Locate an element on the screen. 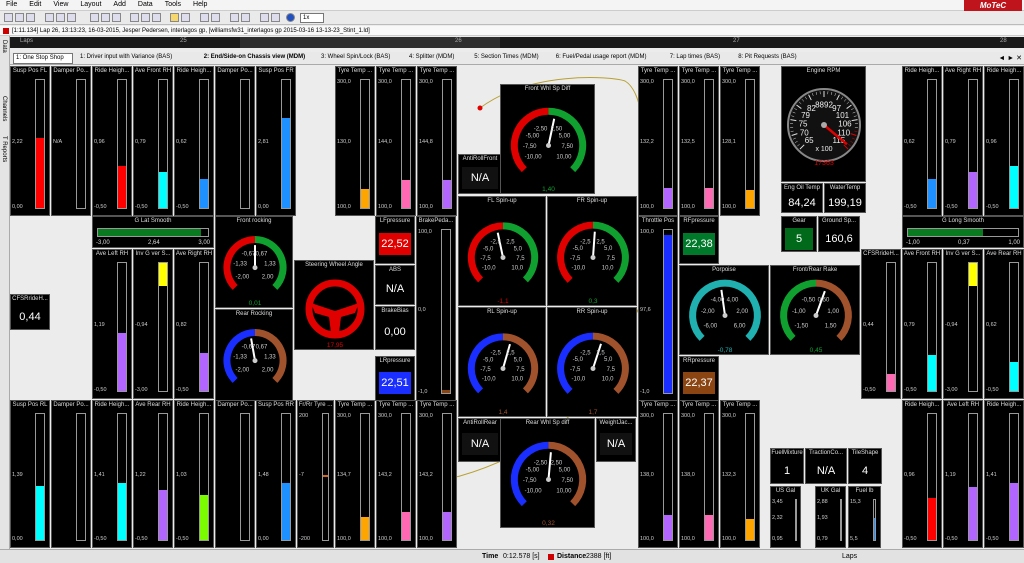  menu-item-help: Help is located at coordinates (200, 4).